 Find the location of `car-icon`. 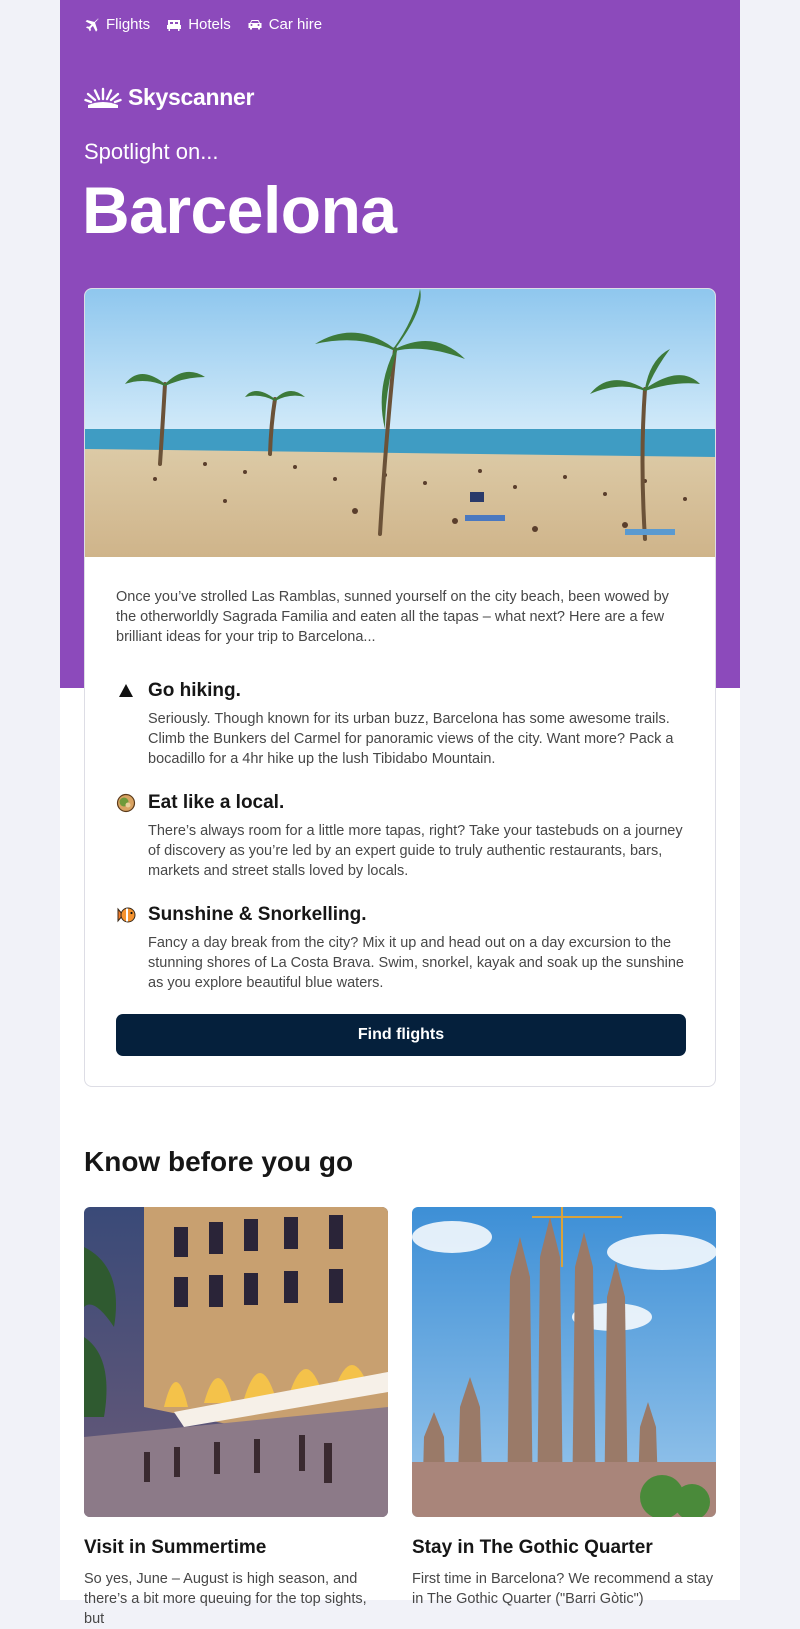

car-icon is located at coordinates (255, 24).